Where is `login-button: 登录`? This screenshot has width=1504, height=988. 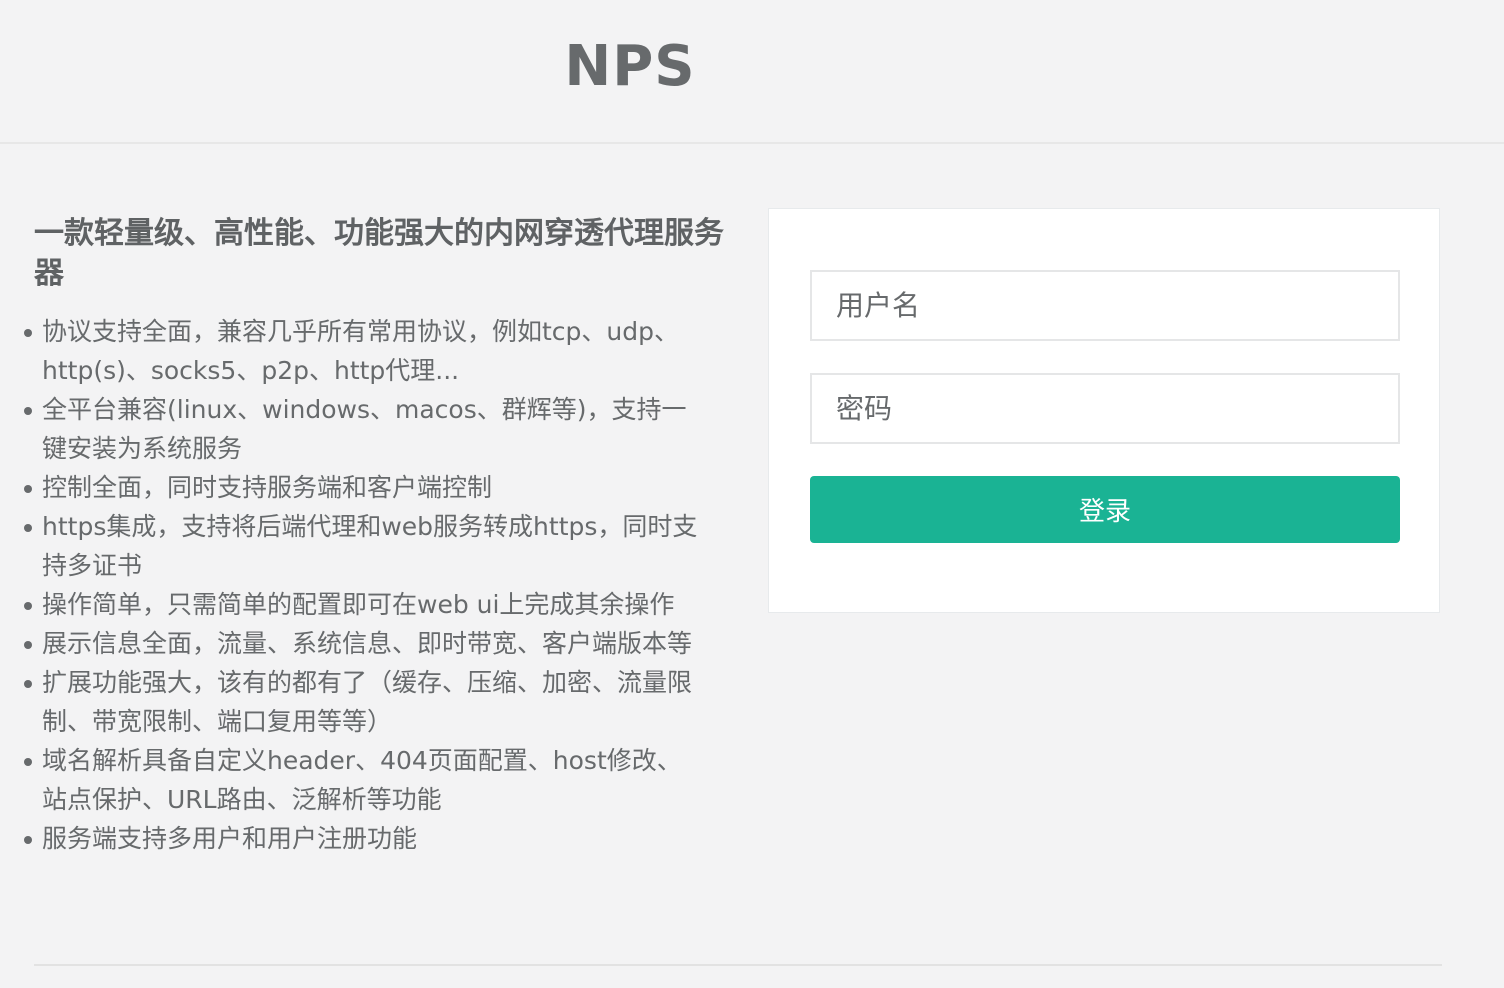
login-button: 登录 is located at coordinates (1105, 509).